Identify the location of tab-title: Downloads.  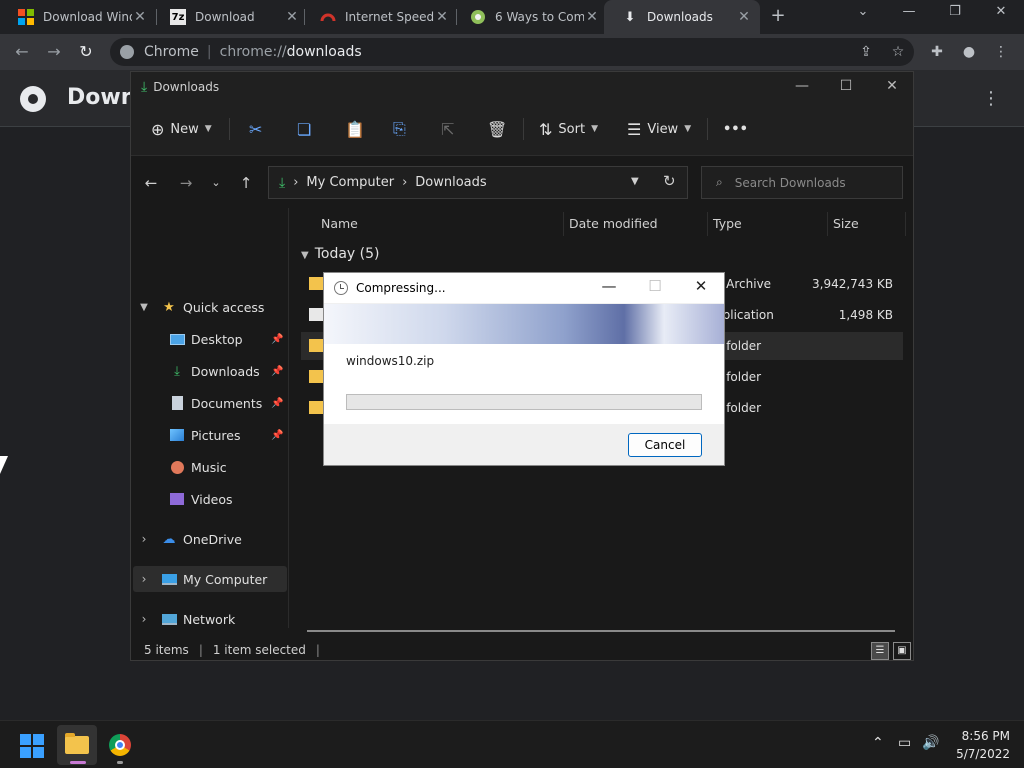
(680, 17).